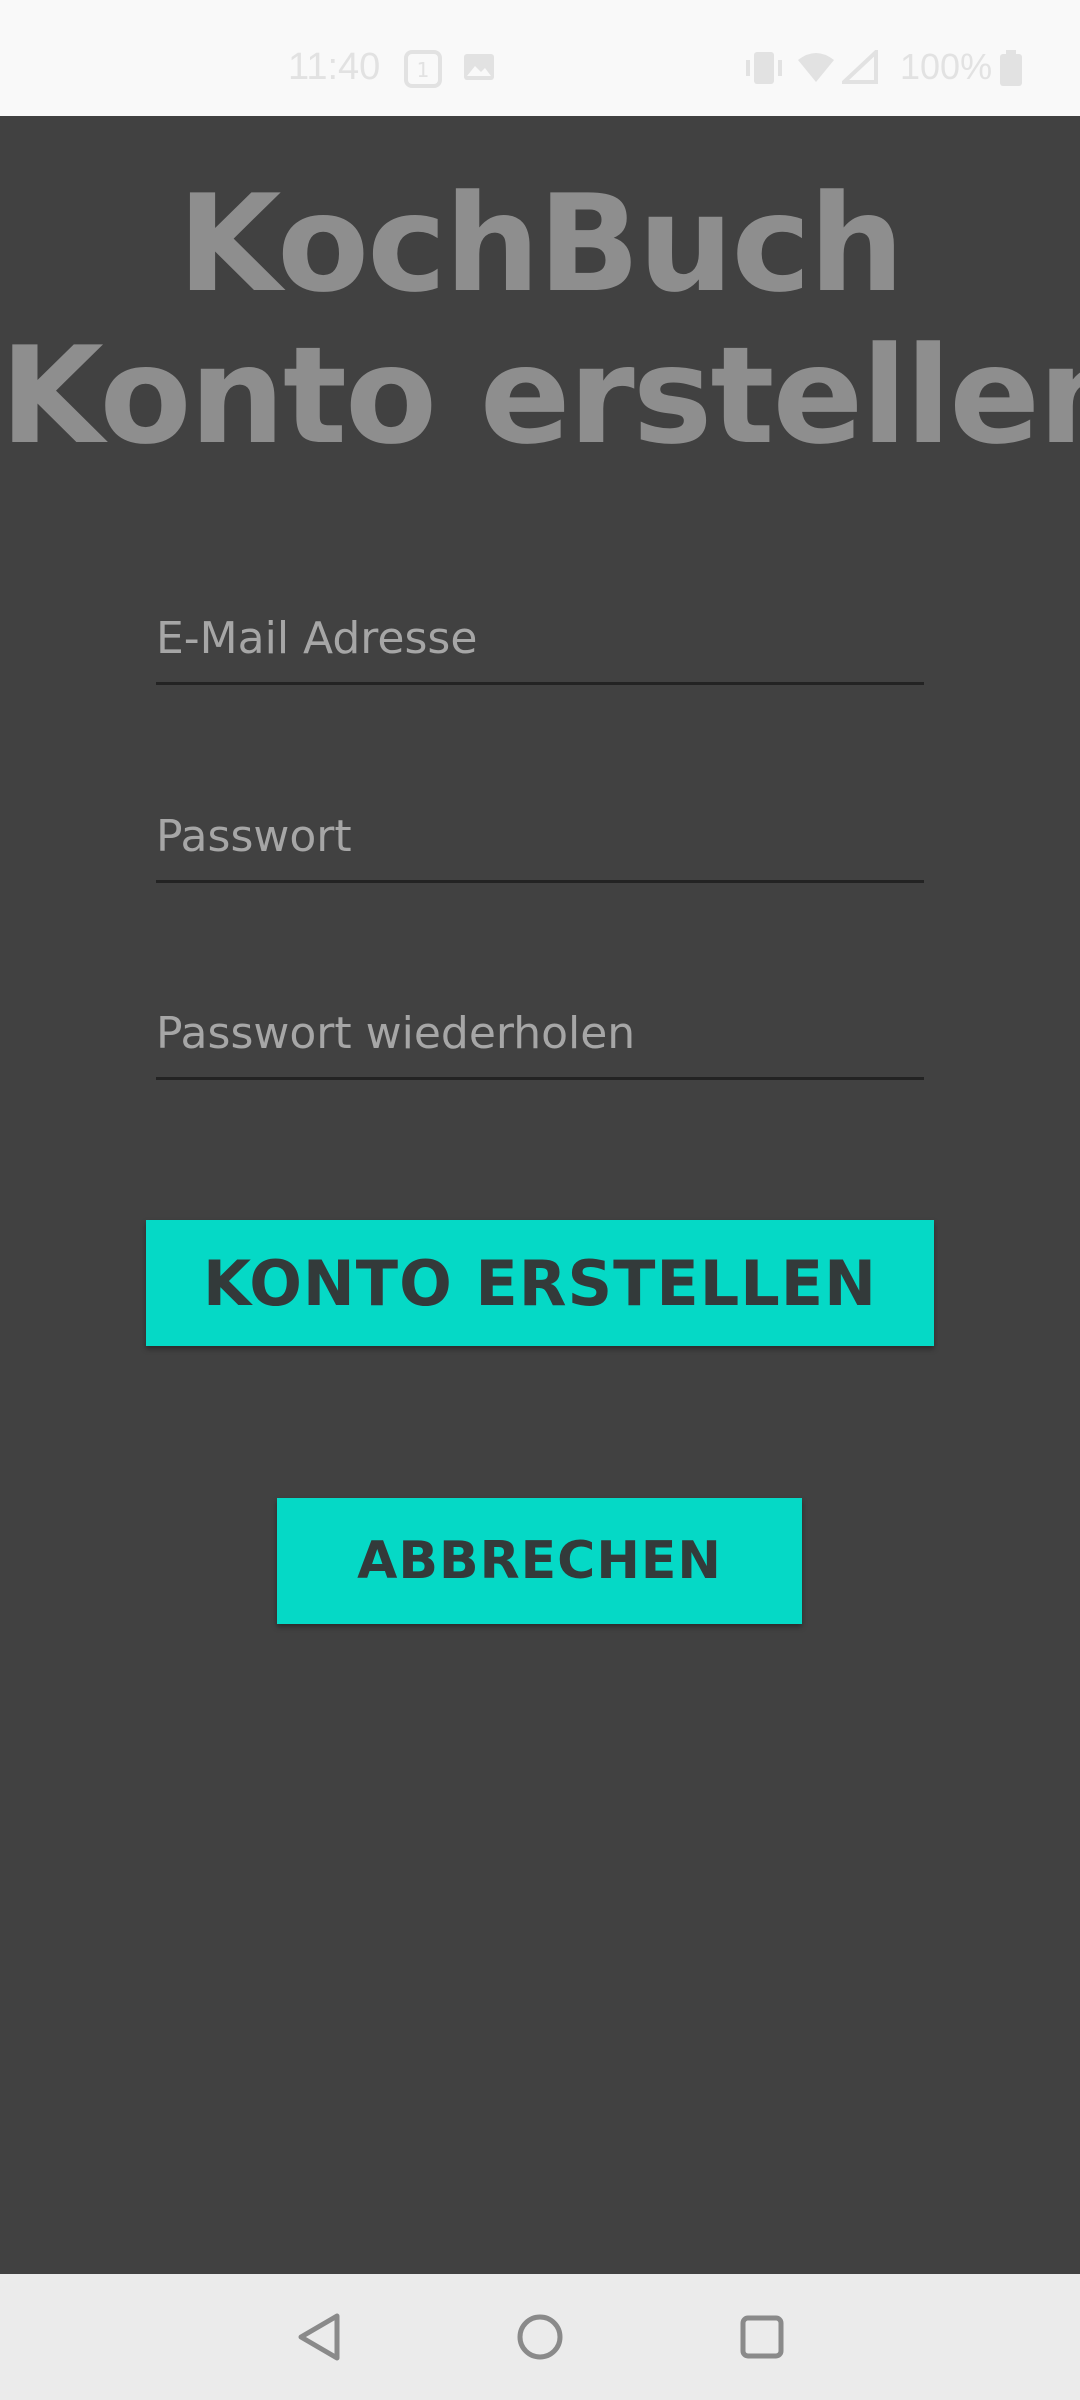  I want to click on create-account-button: KONTO ERSTELLEN, so click(540, 1283).